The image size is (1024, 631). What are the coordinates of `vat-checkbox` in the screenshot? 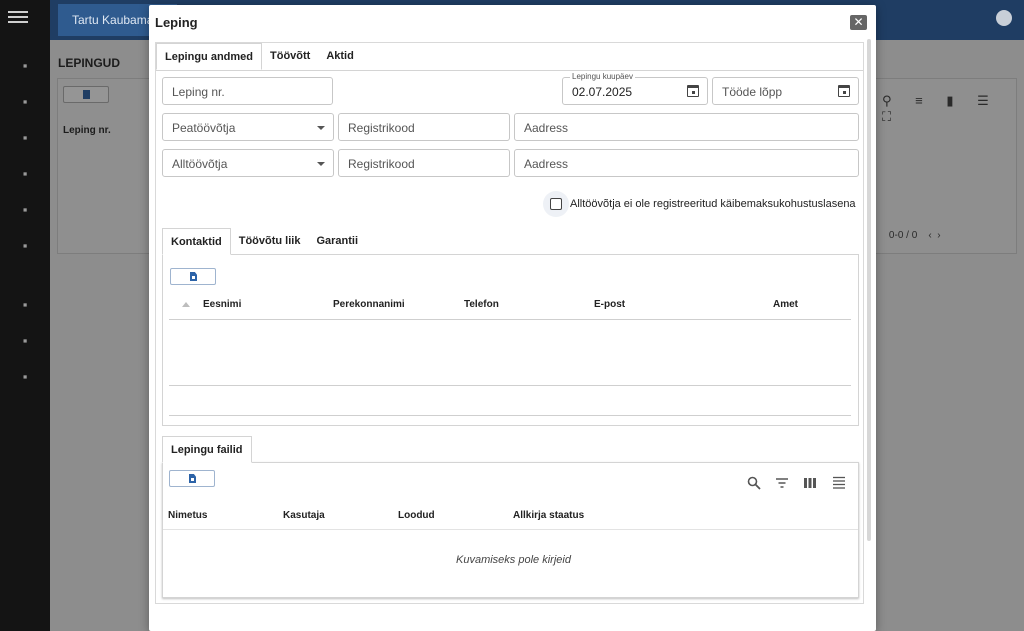 It's located at (556, 204).